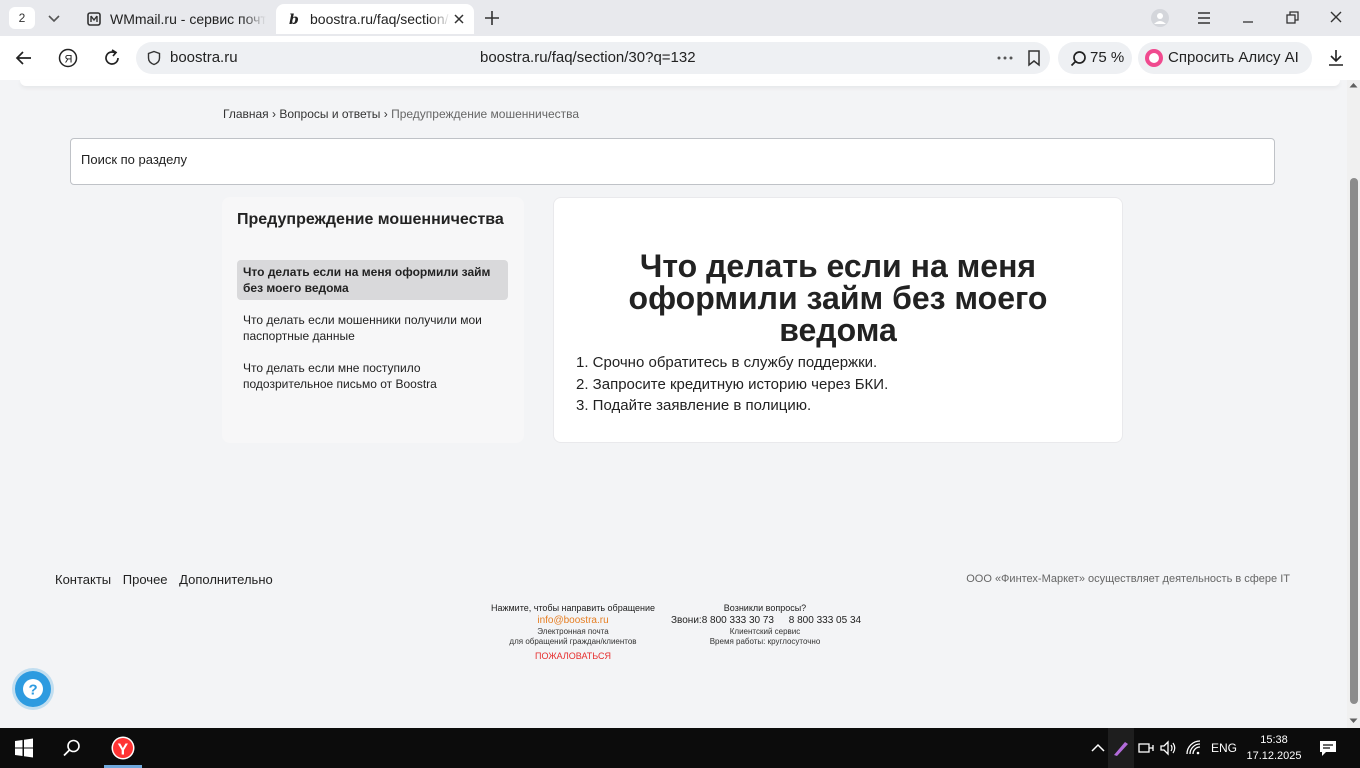  Describe the element at coordinates (54, 18) in the screenshot. I see `chevron-down-icon` at that location.